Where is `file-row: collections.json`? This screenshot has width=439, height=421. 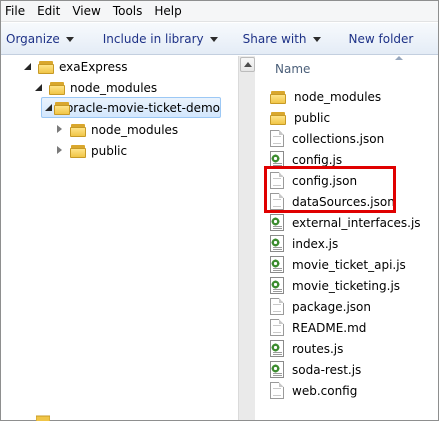
file-row: collections.json is located at coordinates (327, 138).